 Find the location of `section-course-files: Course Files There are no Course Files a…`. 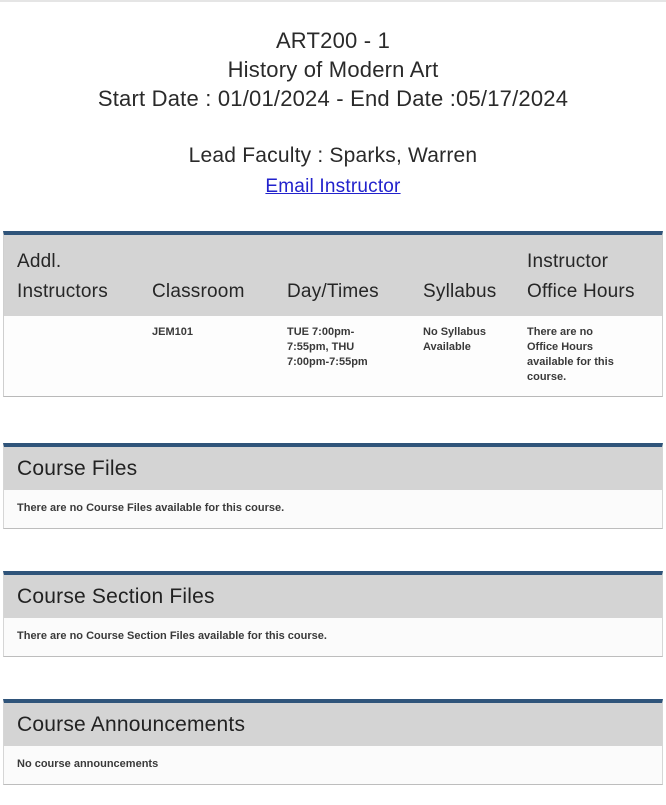

section-course-files: Course Files There are no Course Files a… is located at coordinates (333, 486).